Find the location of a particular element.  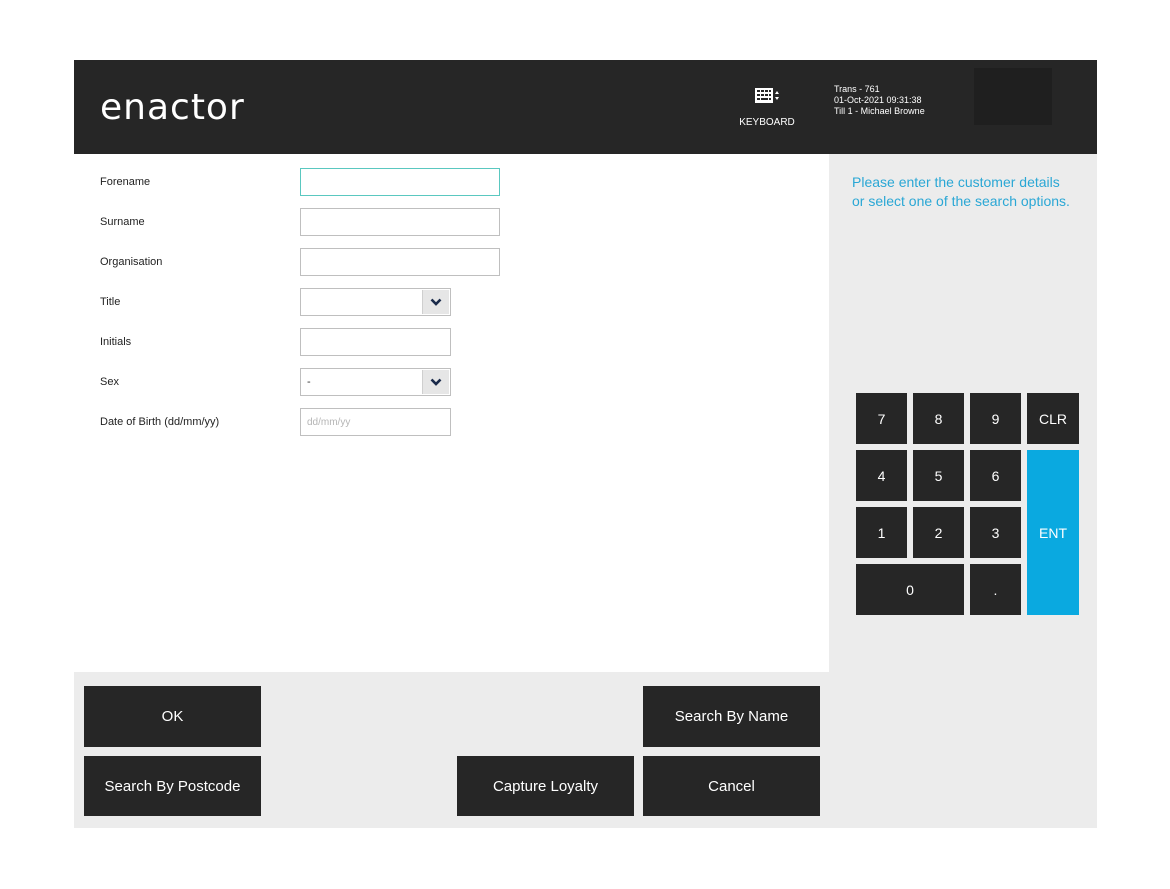

organisation-label: Organisation is located at coordinates (131, 262).